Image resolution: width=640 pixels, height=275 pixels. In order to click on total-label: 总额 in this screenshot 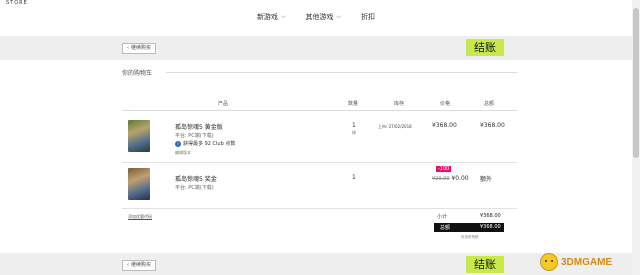, I will do `click(445, 228)`.